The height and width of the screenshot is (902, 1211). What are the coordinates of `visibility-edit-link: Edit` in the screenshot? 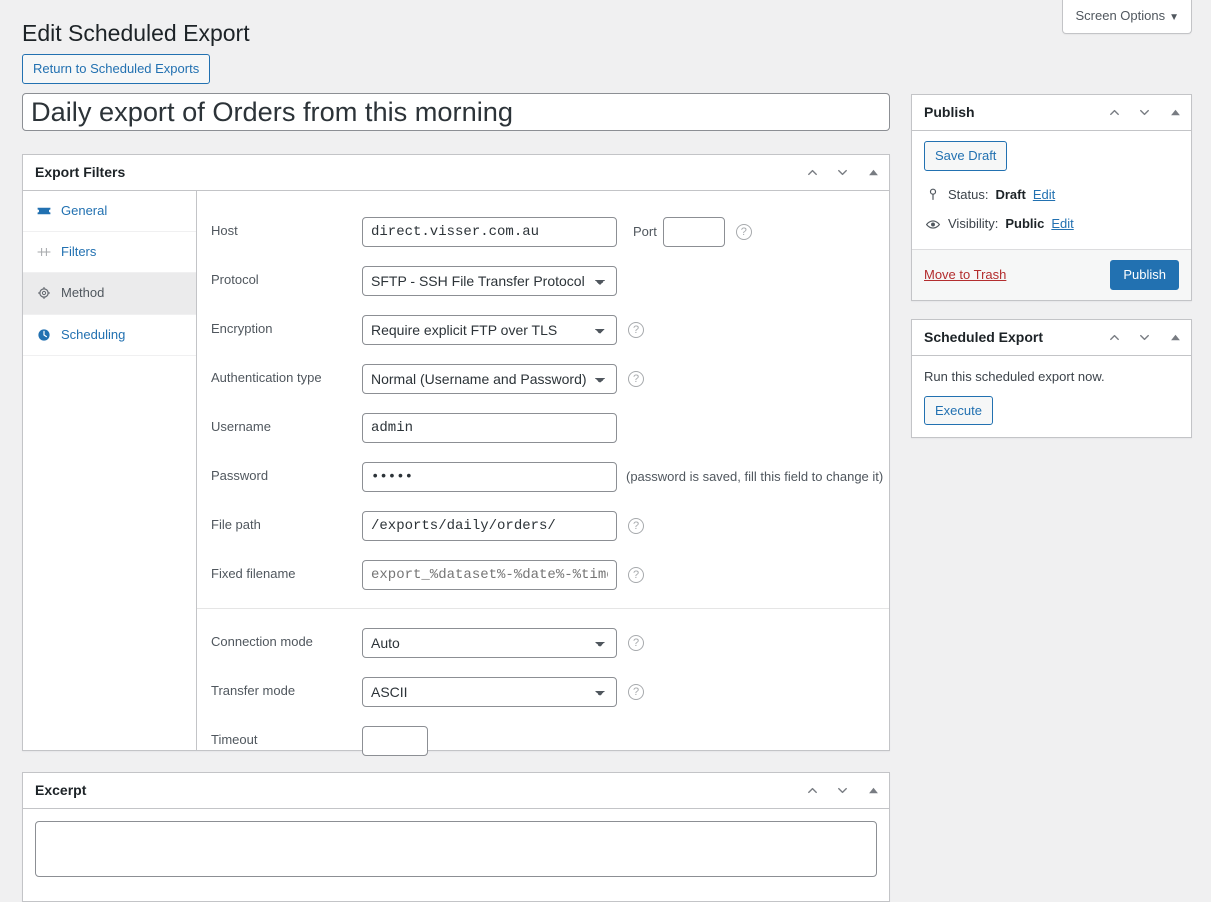 It's located at (1062, 224).